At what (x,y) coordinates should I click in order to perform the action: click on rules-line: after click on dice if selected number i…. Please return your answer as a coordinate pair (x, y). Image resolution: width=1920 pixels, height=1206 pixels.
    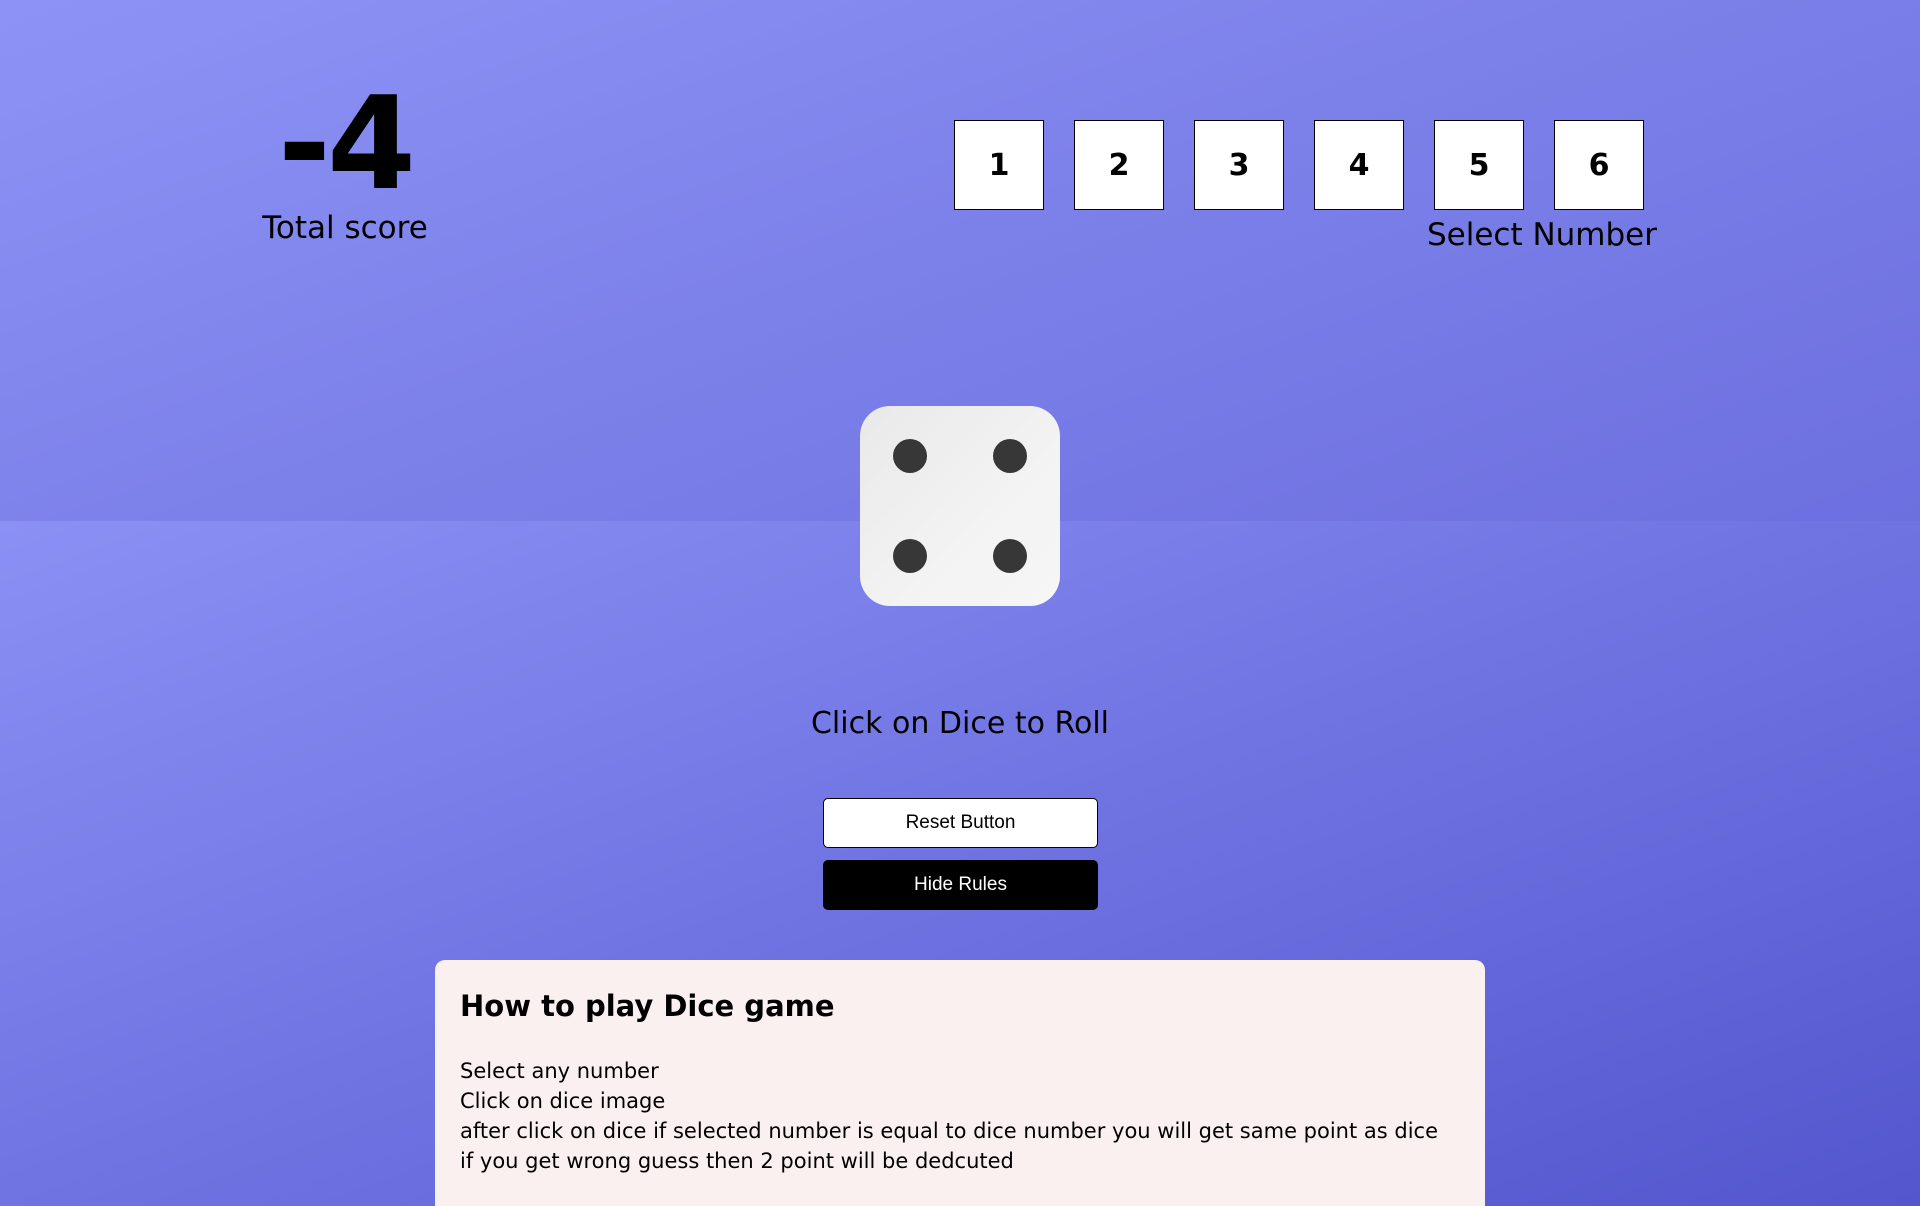
    Looking at the image, I should click on (949, 1131).